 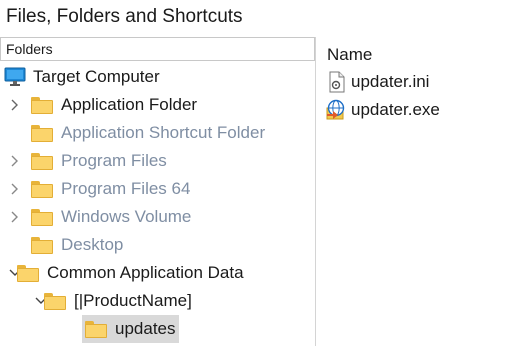 I want to click on monitor-icon, so click(x=15, y=77).